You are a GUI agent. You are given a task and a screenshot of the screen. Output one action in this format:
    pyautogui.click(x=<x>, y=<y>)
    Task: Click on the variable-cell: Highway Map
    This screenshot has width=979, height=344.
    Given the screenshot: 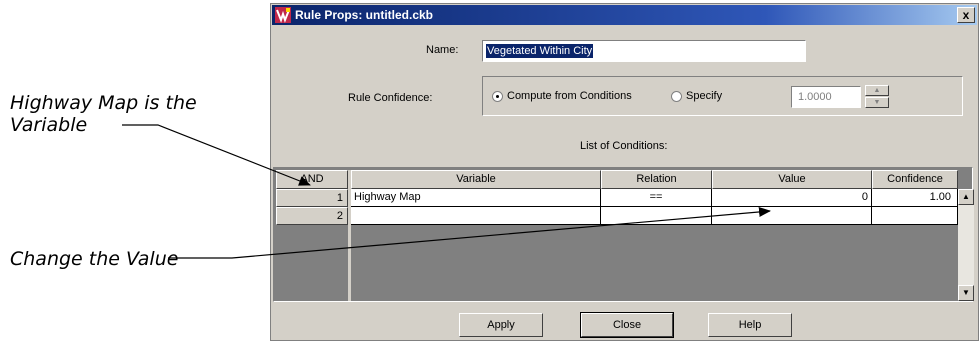 What is the action you would take?
    pyautogui.click(x=476, y=198)
    